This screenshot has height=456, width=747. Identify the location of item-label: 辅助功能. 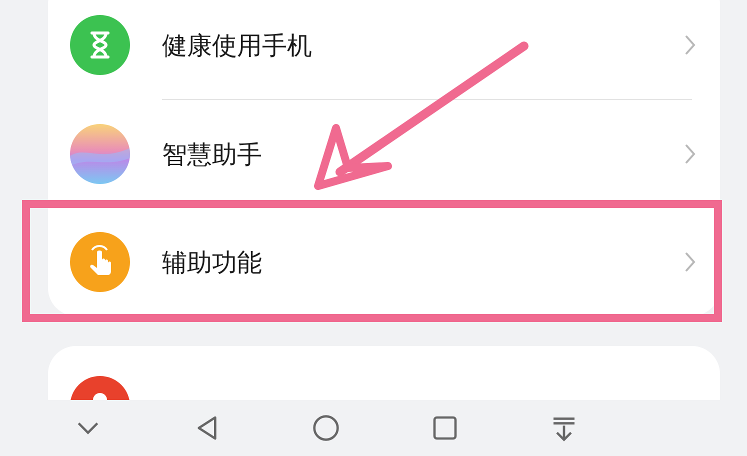
(212, 262).